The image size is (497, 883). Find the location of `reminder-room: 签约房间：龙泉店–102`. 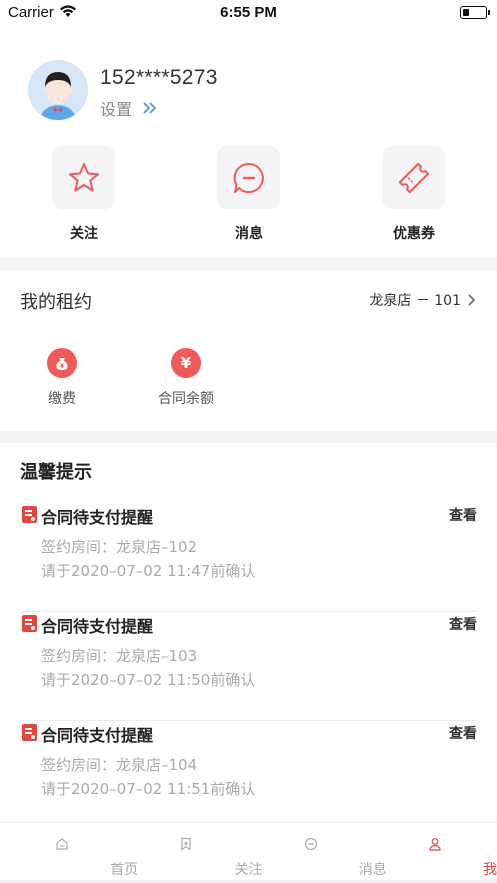

reminder-room: 签约房间：龙泉店–102 is located at coordinates (119, 547).